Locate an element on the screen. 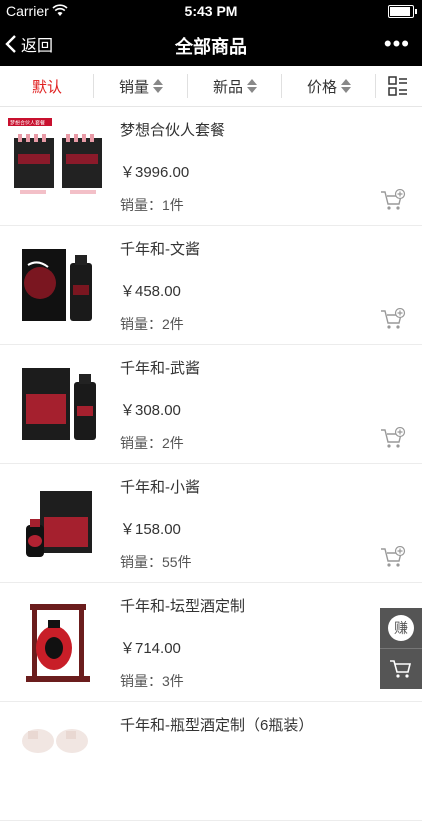  product-item: 千年和-文酱 ￥458.00 销量：2件 is located at coordinates (211, 285).